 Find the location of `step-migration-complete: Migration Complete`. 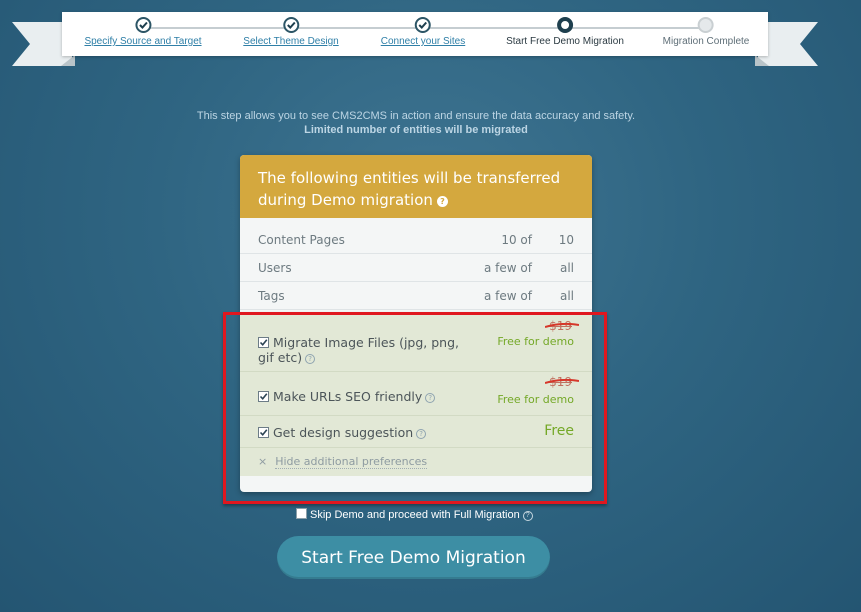

step-migration-complete: Migration Complete is located at coordinates (706, 32).